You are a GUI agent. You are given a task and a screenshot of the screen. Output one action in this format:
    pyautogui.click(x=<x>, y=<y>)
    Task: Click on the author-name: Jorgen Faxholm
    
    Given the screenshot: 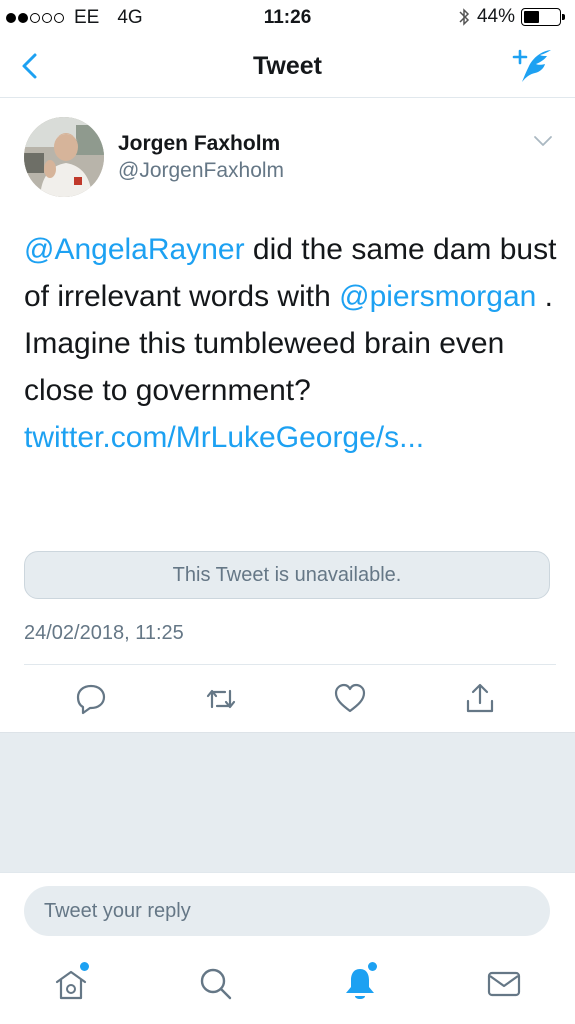 What is the action you would take?
    pyautogui.click(x=199, y=144)
    